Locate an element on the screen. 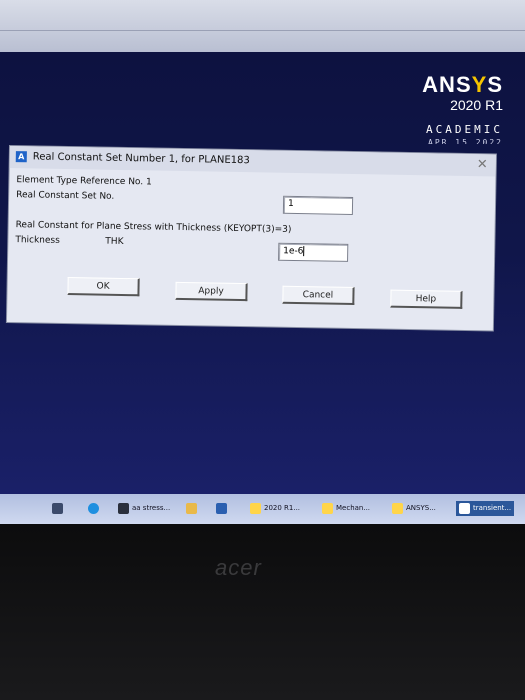 The image size is (525, 700). thickness-field: 1e-6 is located at coordinates (313, 252).